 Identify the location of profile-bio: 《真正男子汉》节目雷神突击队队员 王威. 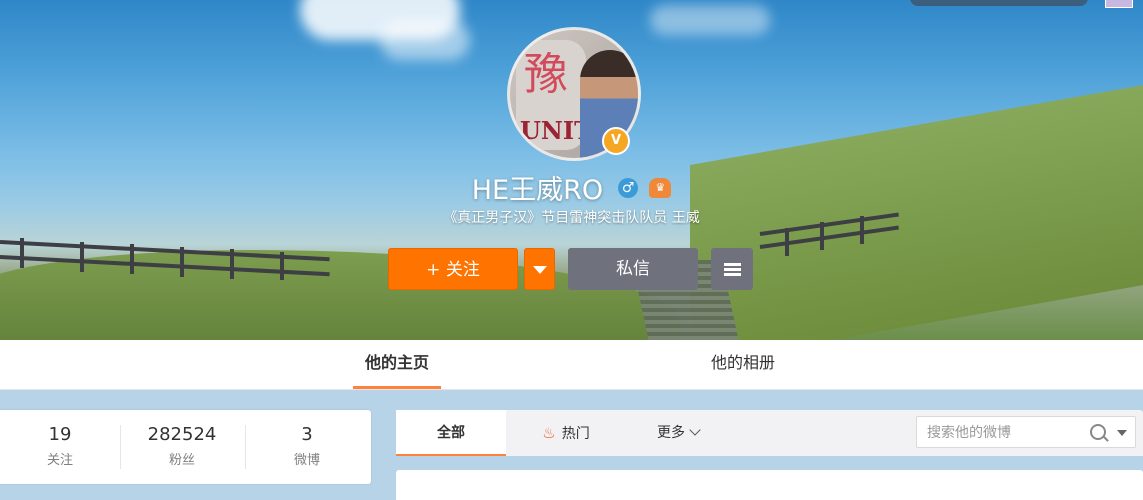
(571, 218).